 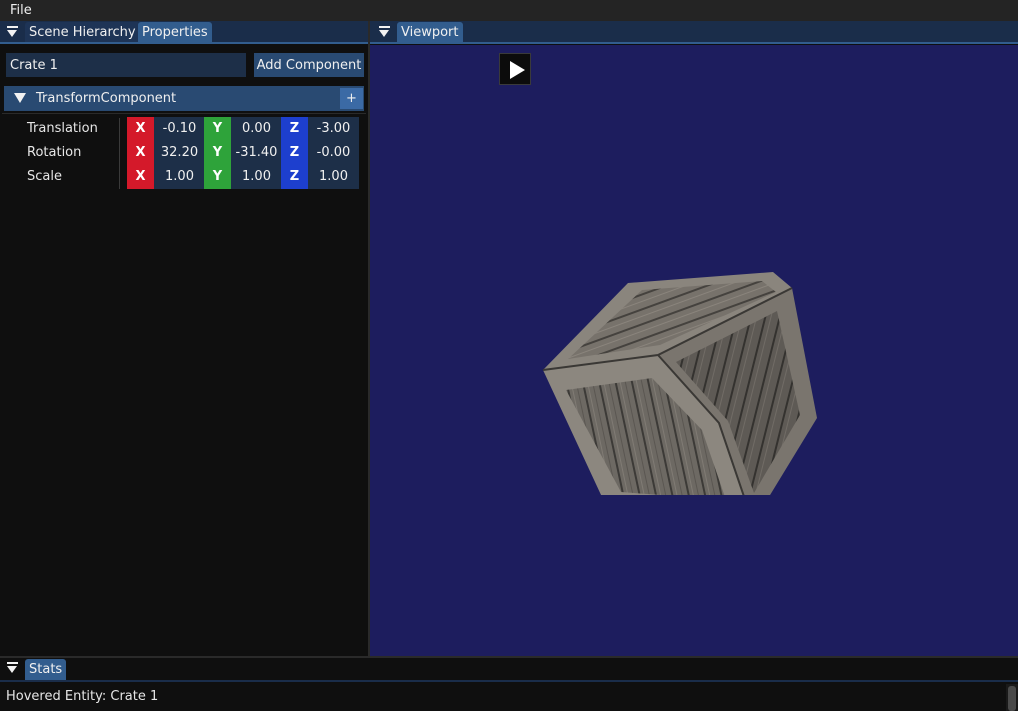 I want to click on component-add-button: +, so click(x=351, y=98).